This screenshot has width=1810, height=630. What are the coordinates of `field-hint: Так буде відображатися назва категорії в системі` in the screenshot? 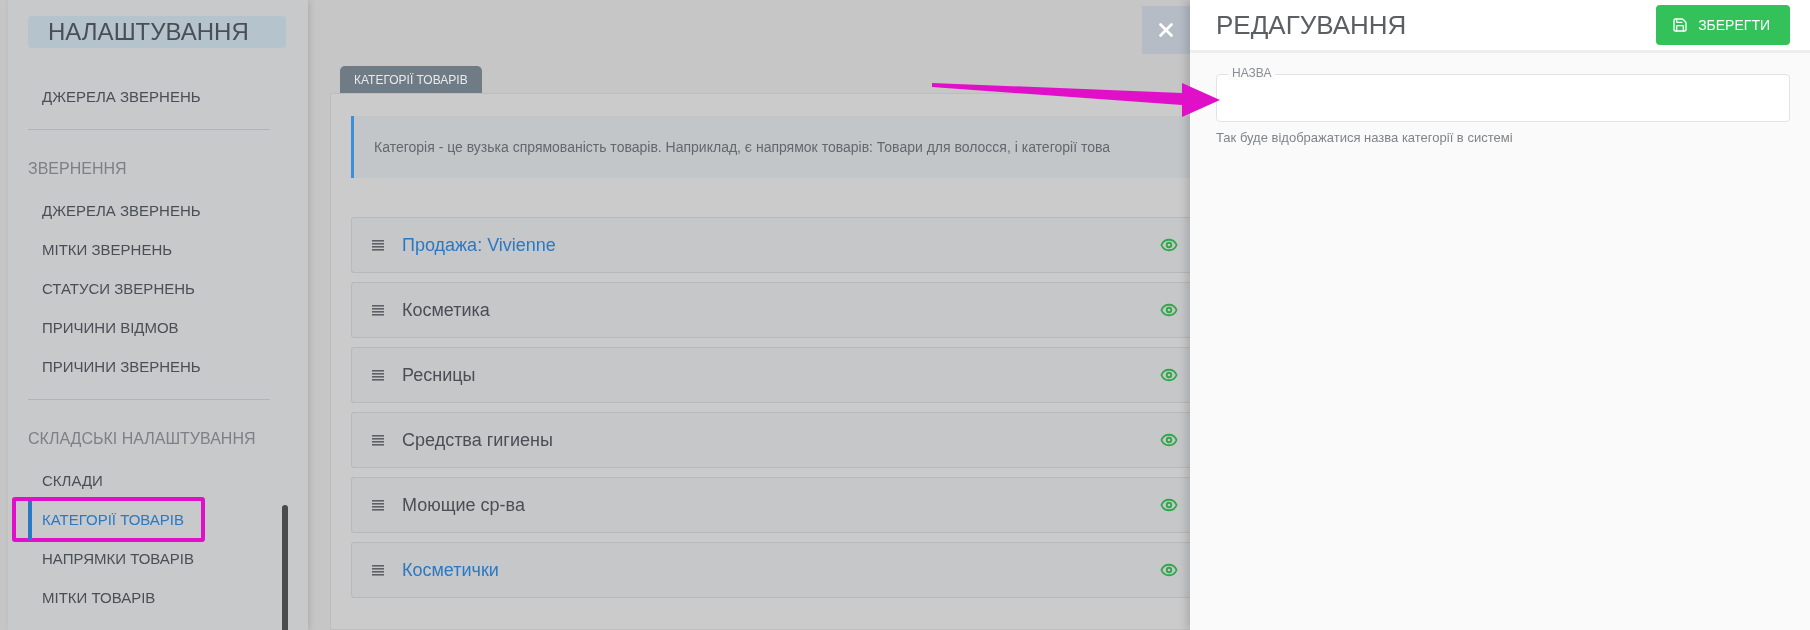 It's located at (1365, 137).